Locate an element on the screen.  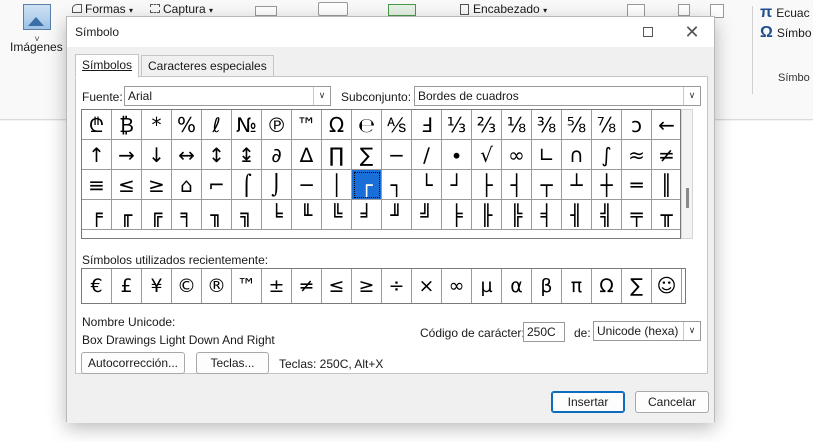
subset-select: Bordes de cuadros ∨ is located at coordinates (557, 96).